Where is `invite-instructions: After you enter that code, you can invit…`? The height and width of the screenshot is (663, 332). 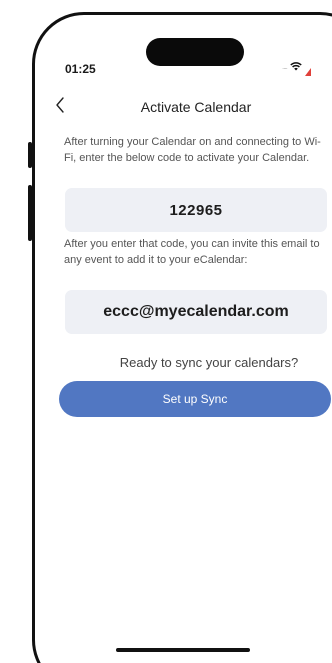 invite-instructions: After you enter that code, you can invit… is located at coordinates (192, 252).